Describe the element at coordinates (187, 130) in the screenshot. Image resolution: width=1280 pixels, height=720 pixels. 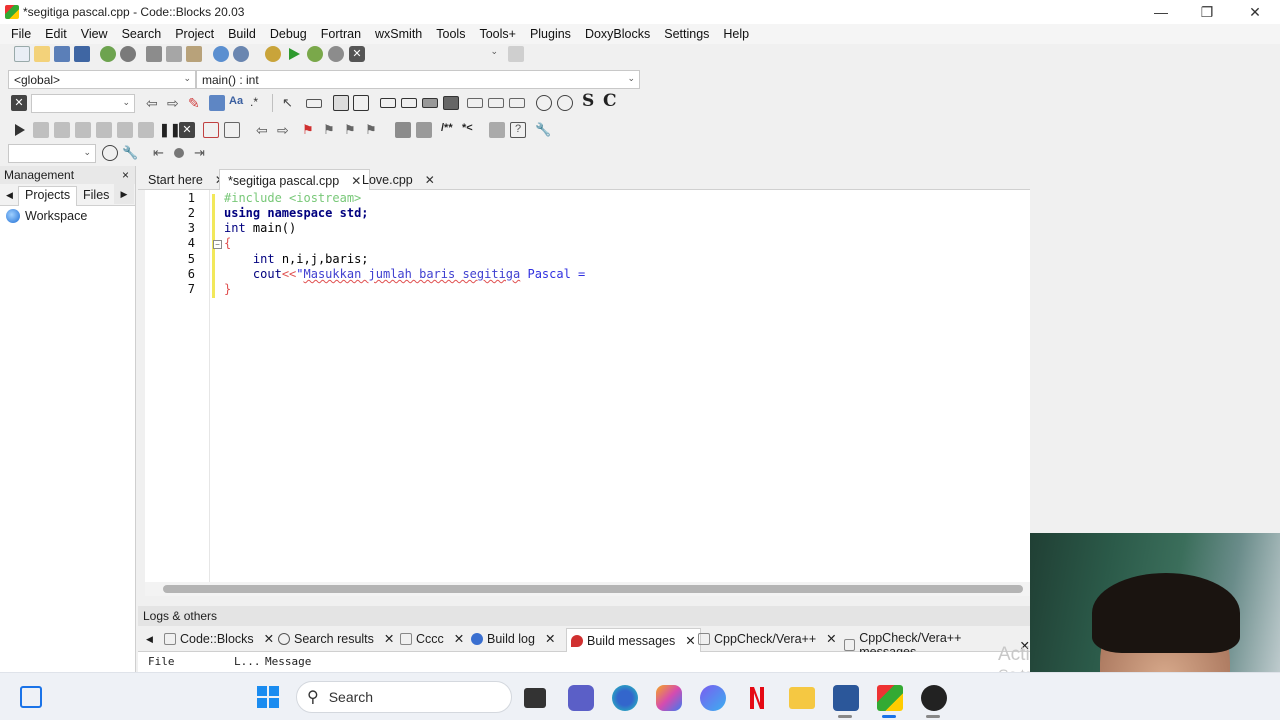
I see `stop-debug-icon: ✕` at that location.